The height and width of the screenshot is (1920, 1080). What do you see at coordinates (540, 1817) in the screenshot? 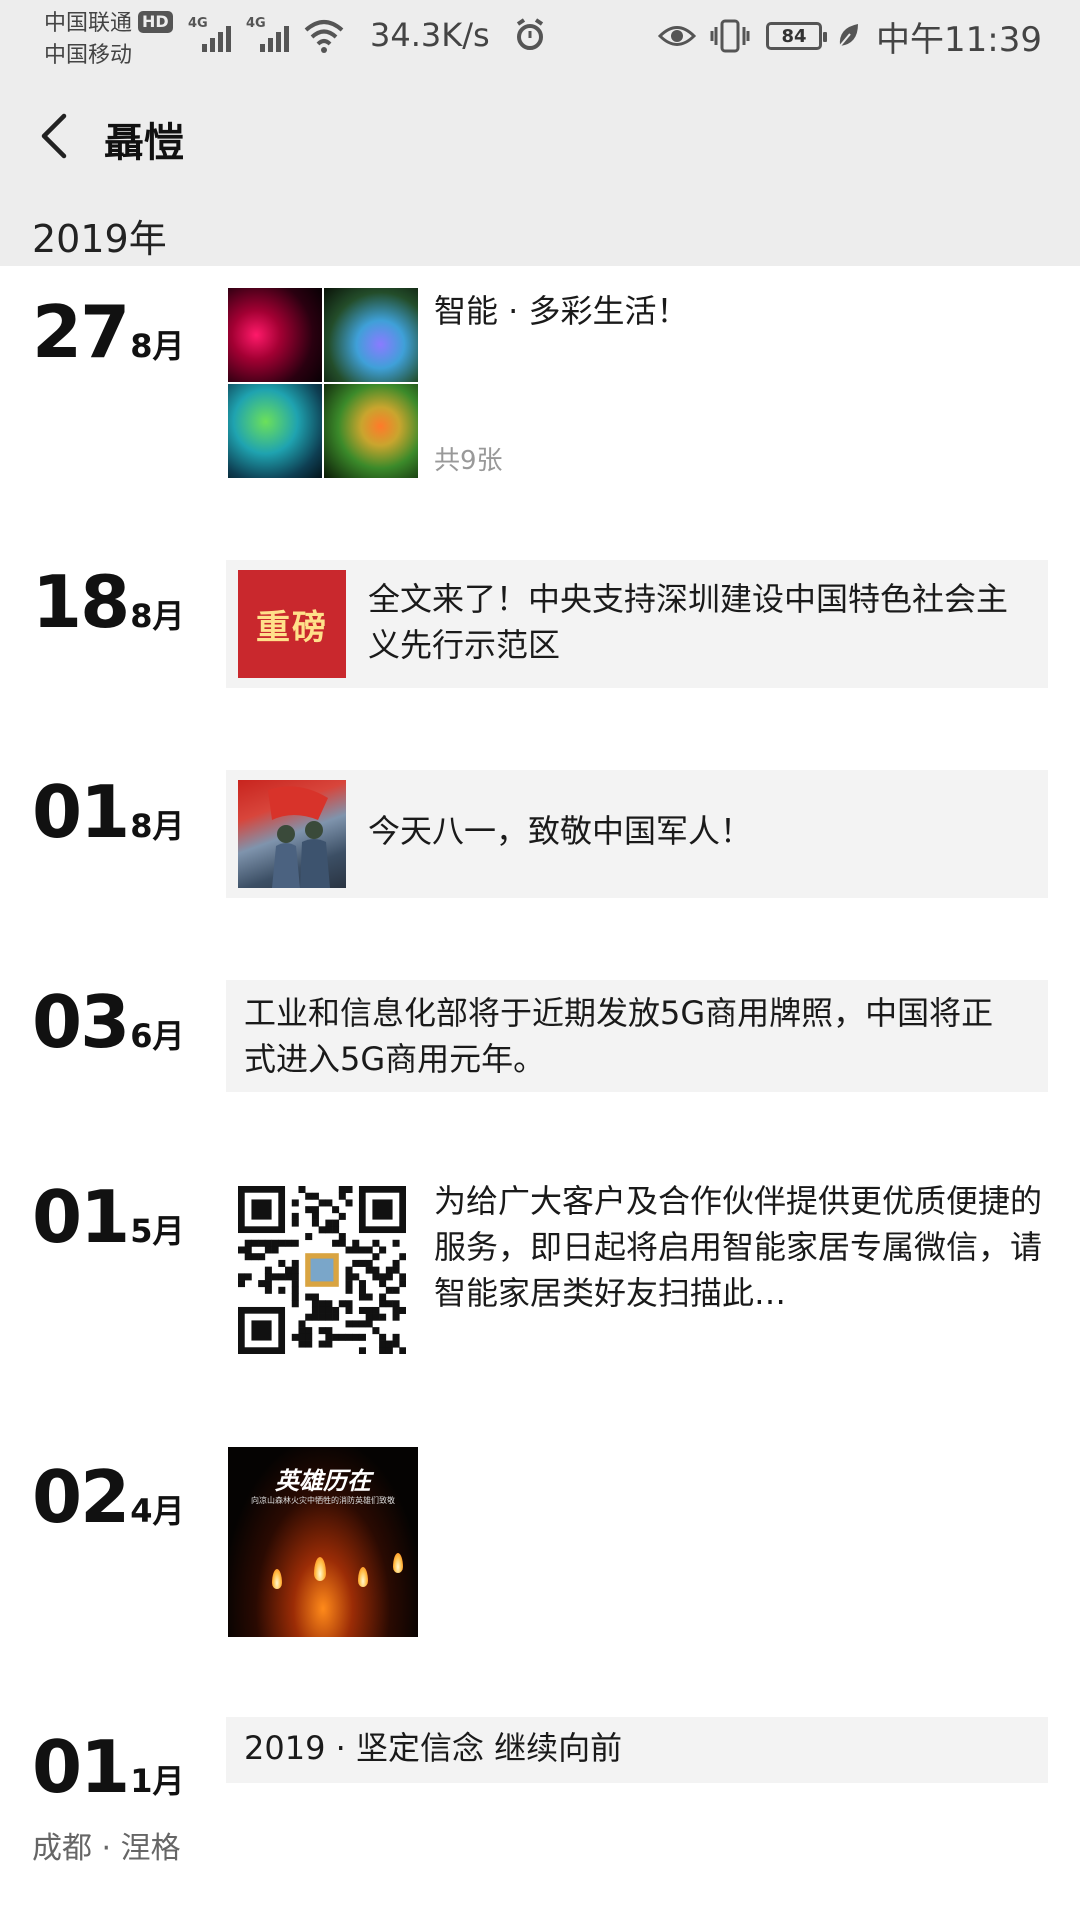
I see `moment-post: 011月 成都 · 涅格 2019 · 坚定信念 继续向前` at bounding box center [540, 1817].